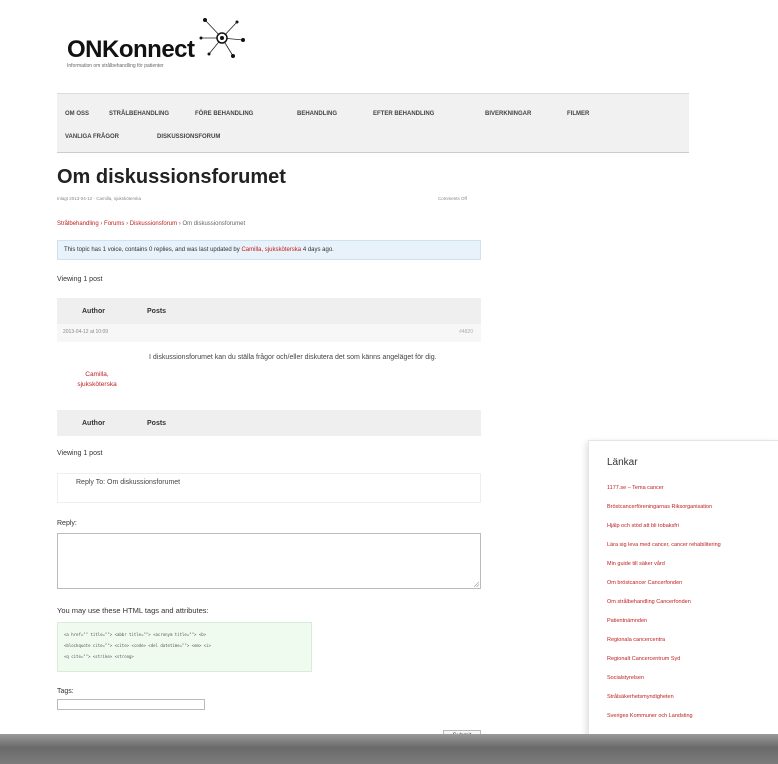 This screenshot has height=764, width=778. What do you see at coordinates (224, 114) in the screenshot?
I see `nav-item-fore-behandling: FÖRE BEHANDLING` at bounding box center [224, 114].